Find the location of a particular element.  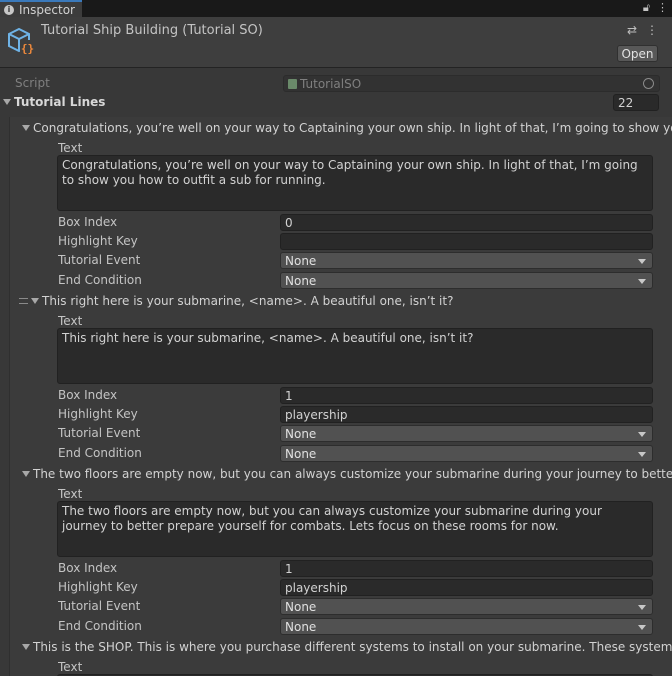

box-index-field: 0 is located at coordinates (466, 222).